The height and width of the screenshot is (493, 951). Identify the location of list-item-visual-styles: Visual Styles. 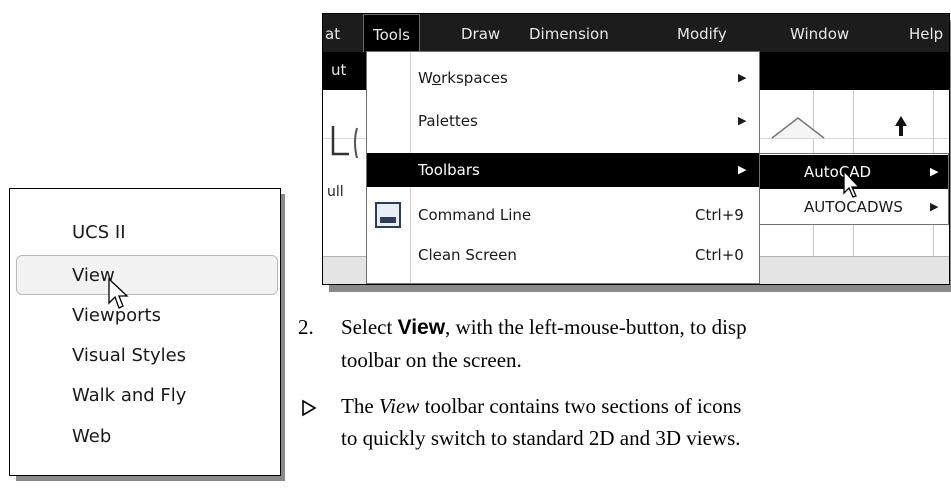
(145, 356).